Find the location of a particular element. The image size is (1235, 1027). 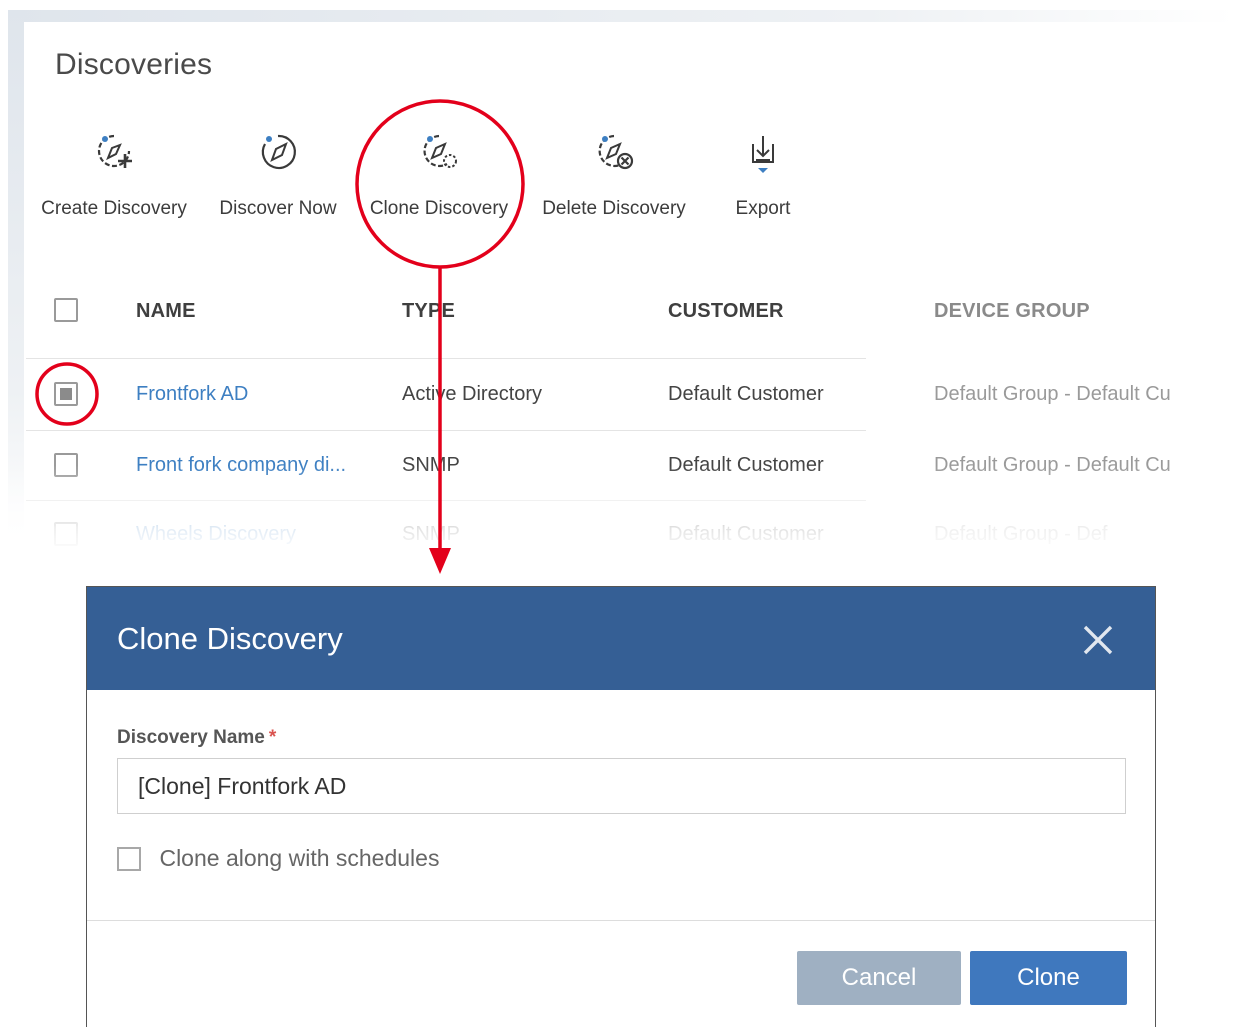

clone-schedules-option: Clone along with schedules is located at coordinates (278, 858).